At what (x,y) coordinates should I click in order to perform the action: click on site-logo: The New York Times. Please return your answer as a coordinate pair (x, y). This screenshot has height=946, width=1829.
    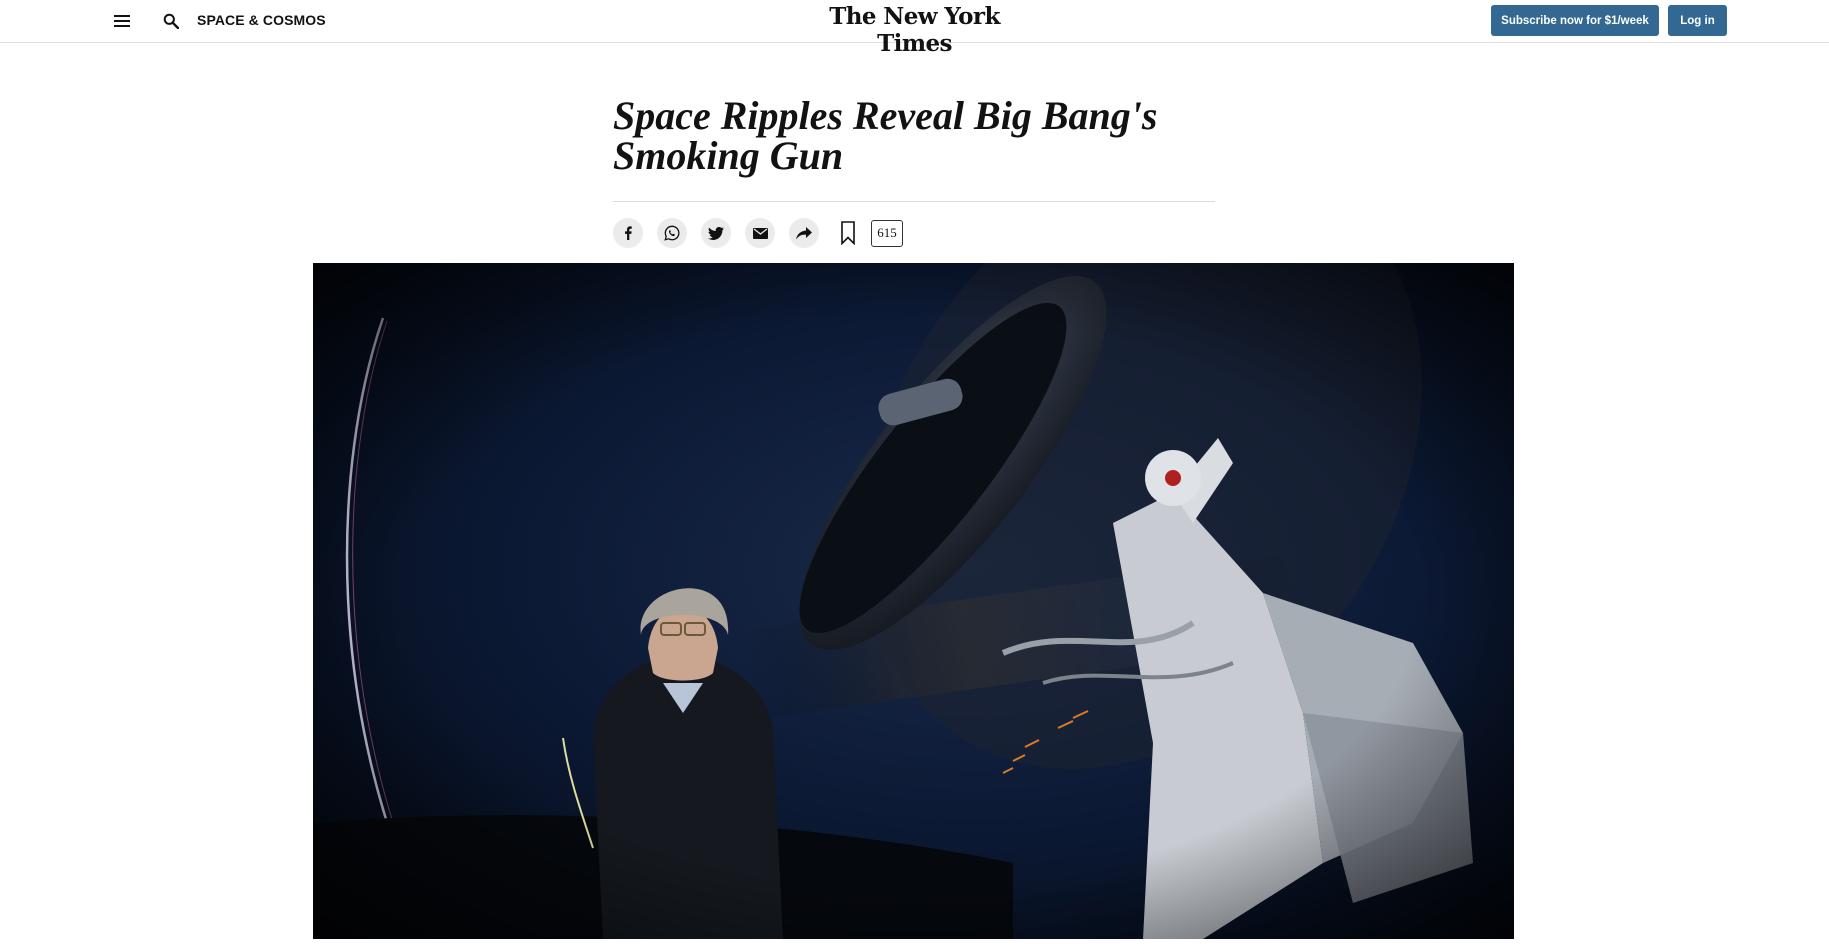
    Looking at the image, I should click on (915, 30).